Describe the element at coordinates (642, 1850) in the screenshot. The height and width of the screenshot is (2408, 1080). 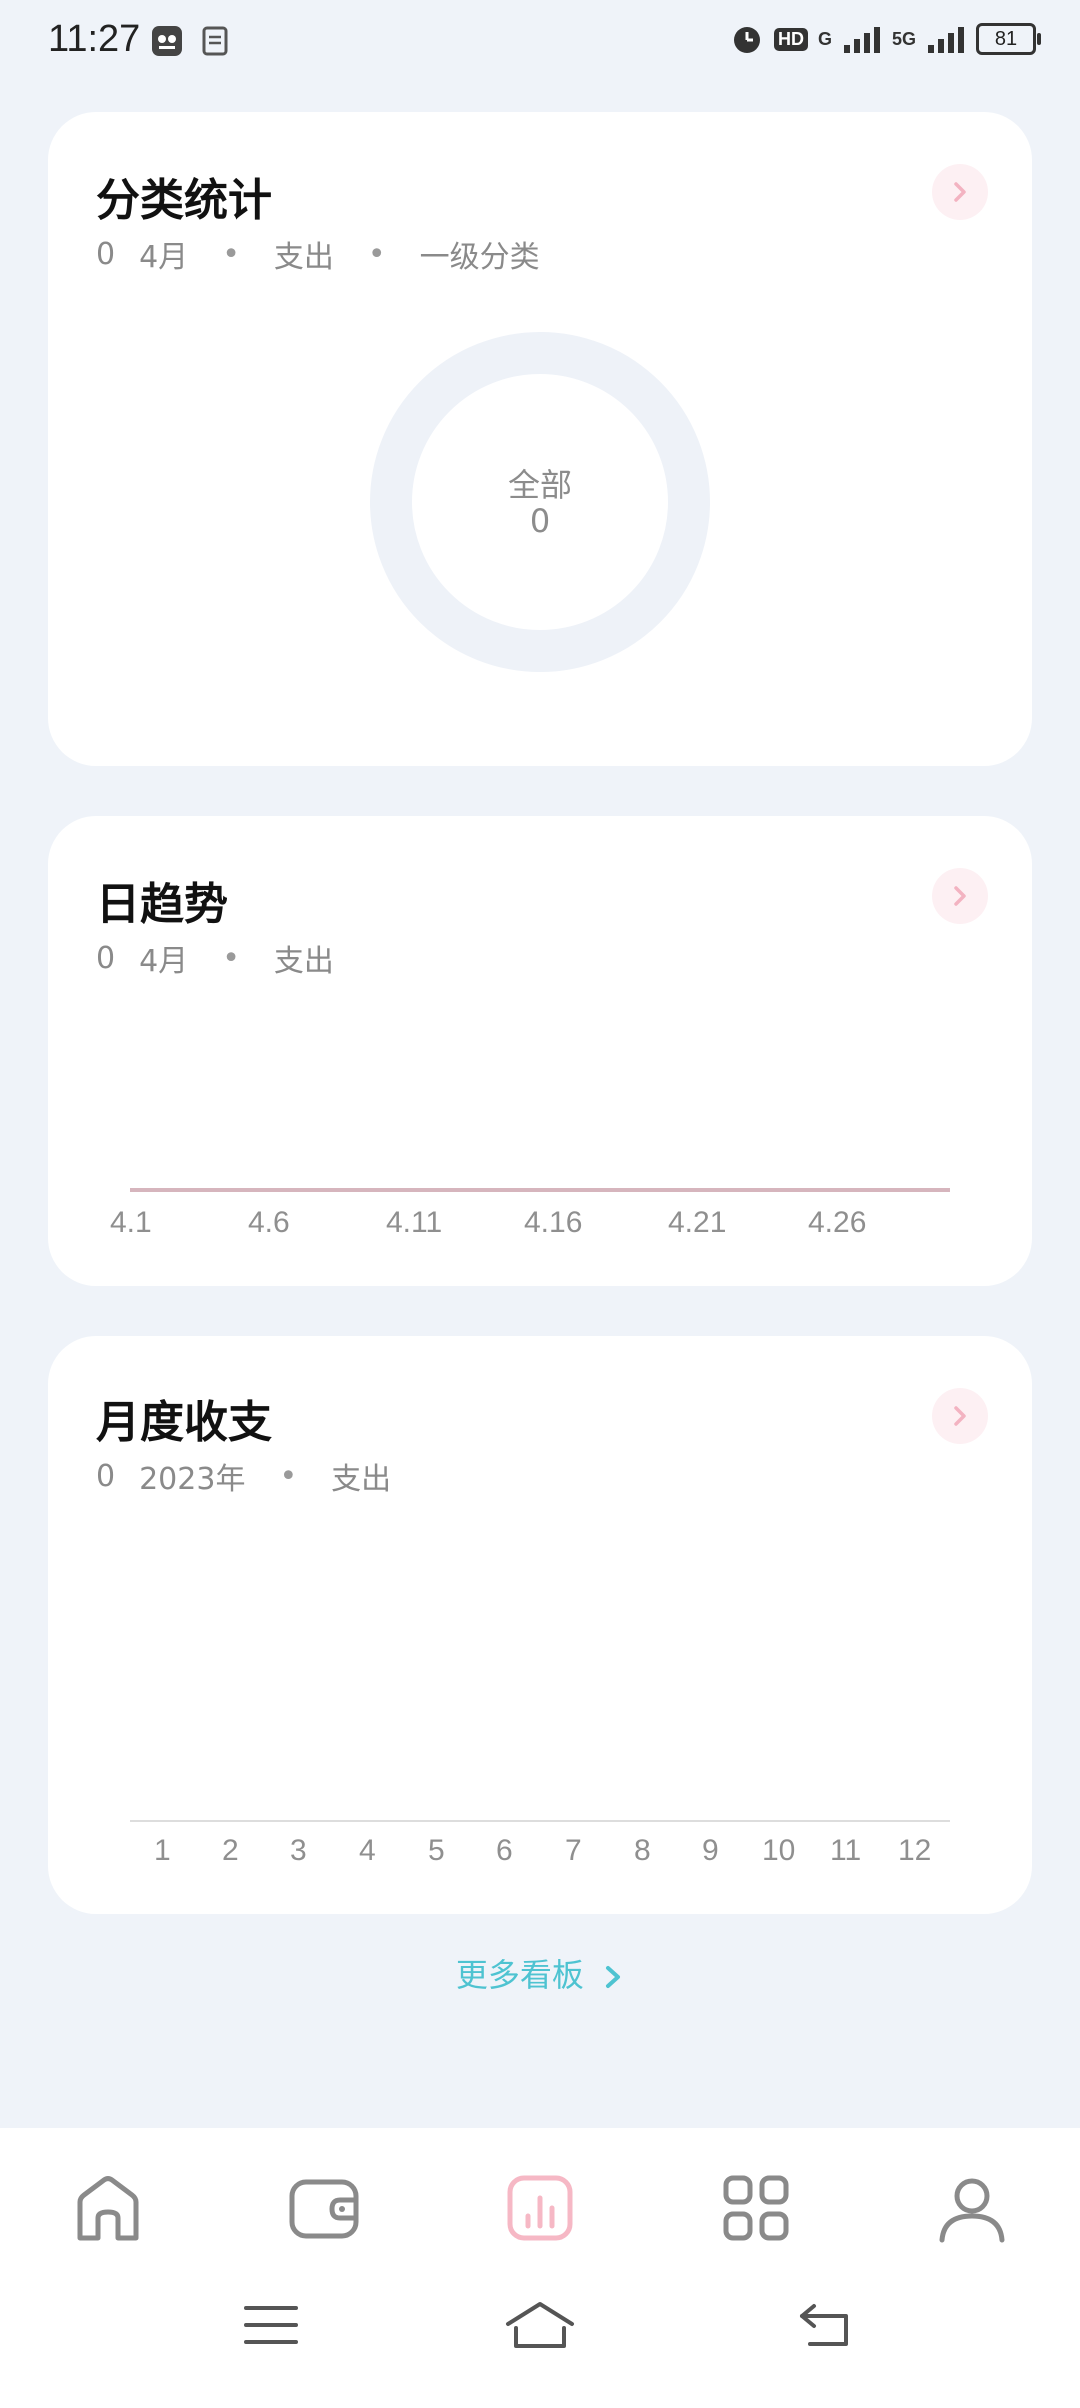
I see `x-tick-label: 8` at that location.